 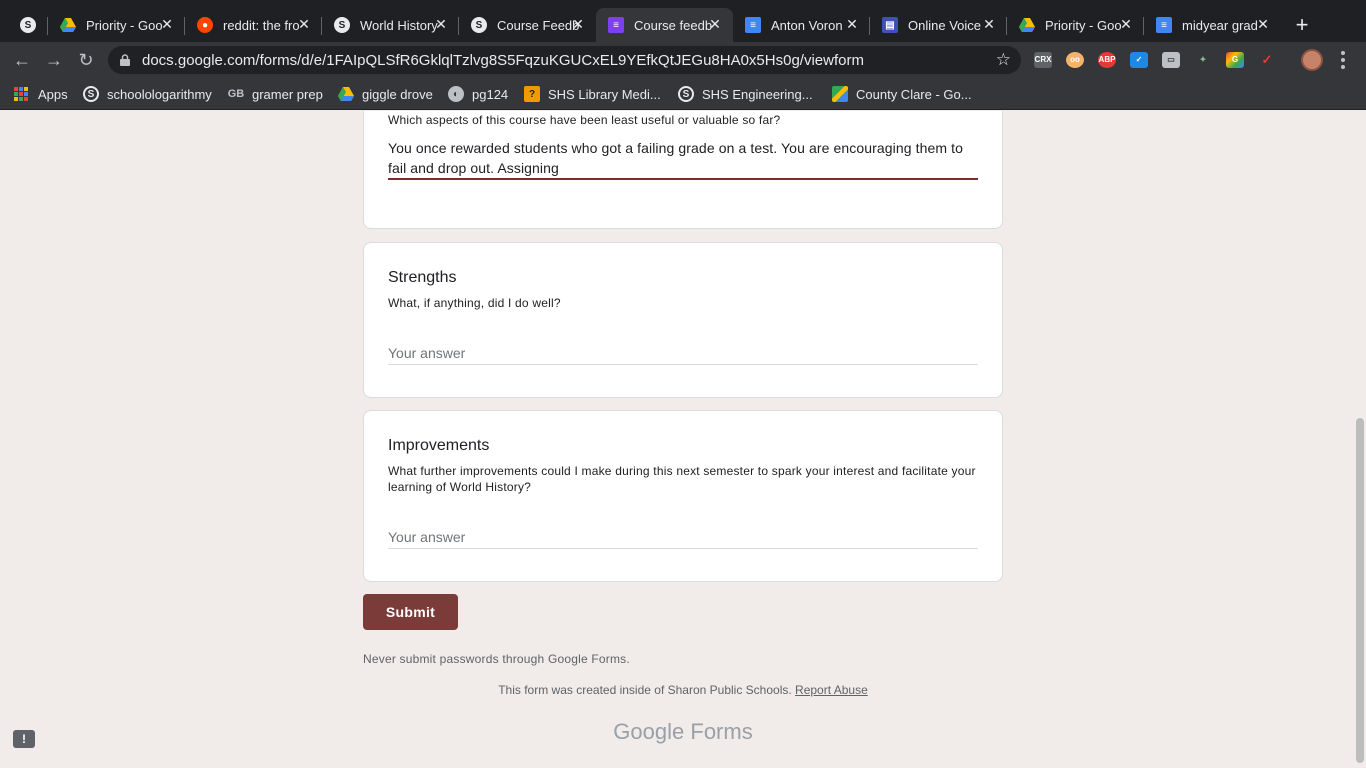 What do you see at coordinates (944, 25) in the screenshot?
I see `tab-title: Online Voice` at bounding box center [944, 25].